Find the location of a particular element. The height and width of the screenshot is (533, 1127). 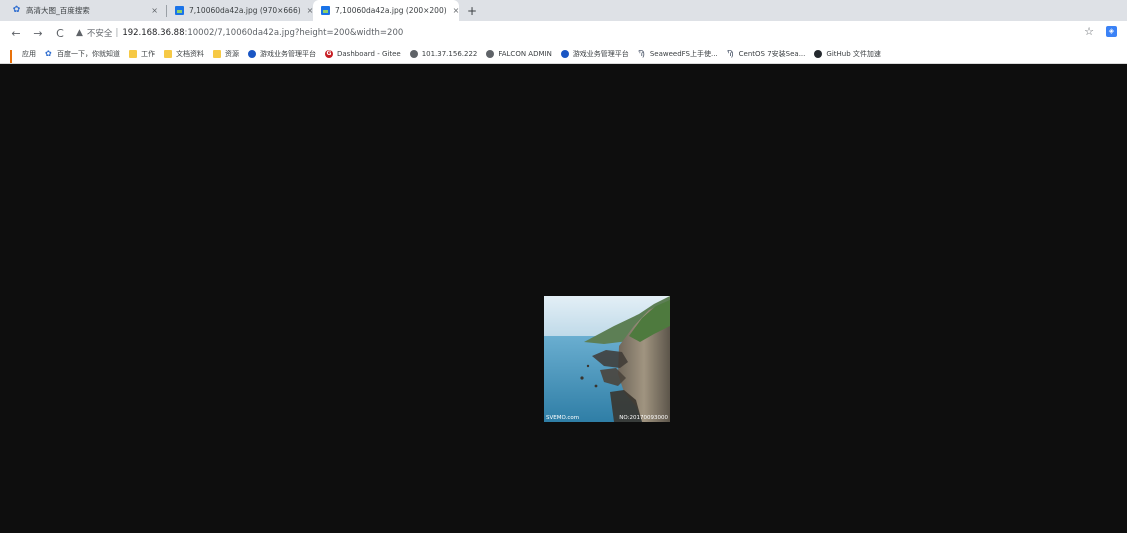

tab-baidu-search: ✿ 高清大图_百度搜索 × is located at coordinates (85, 10).